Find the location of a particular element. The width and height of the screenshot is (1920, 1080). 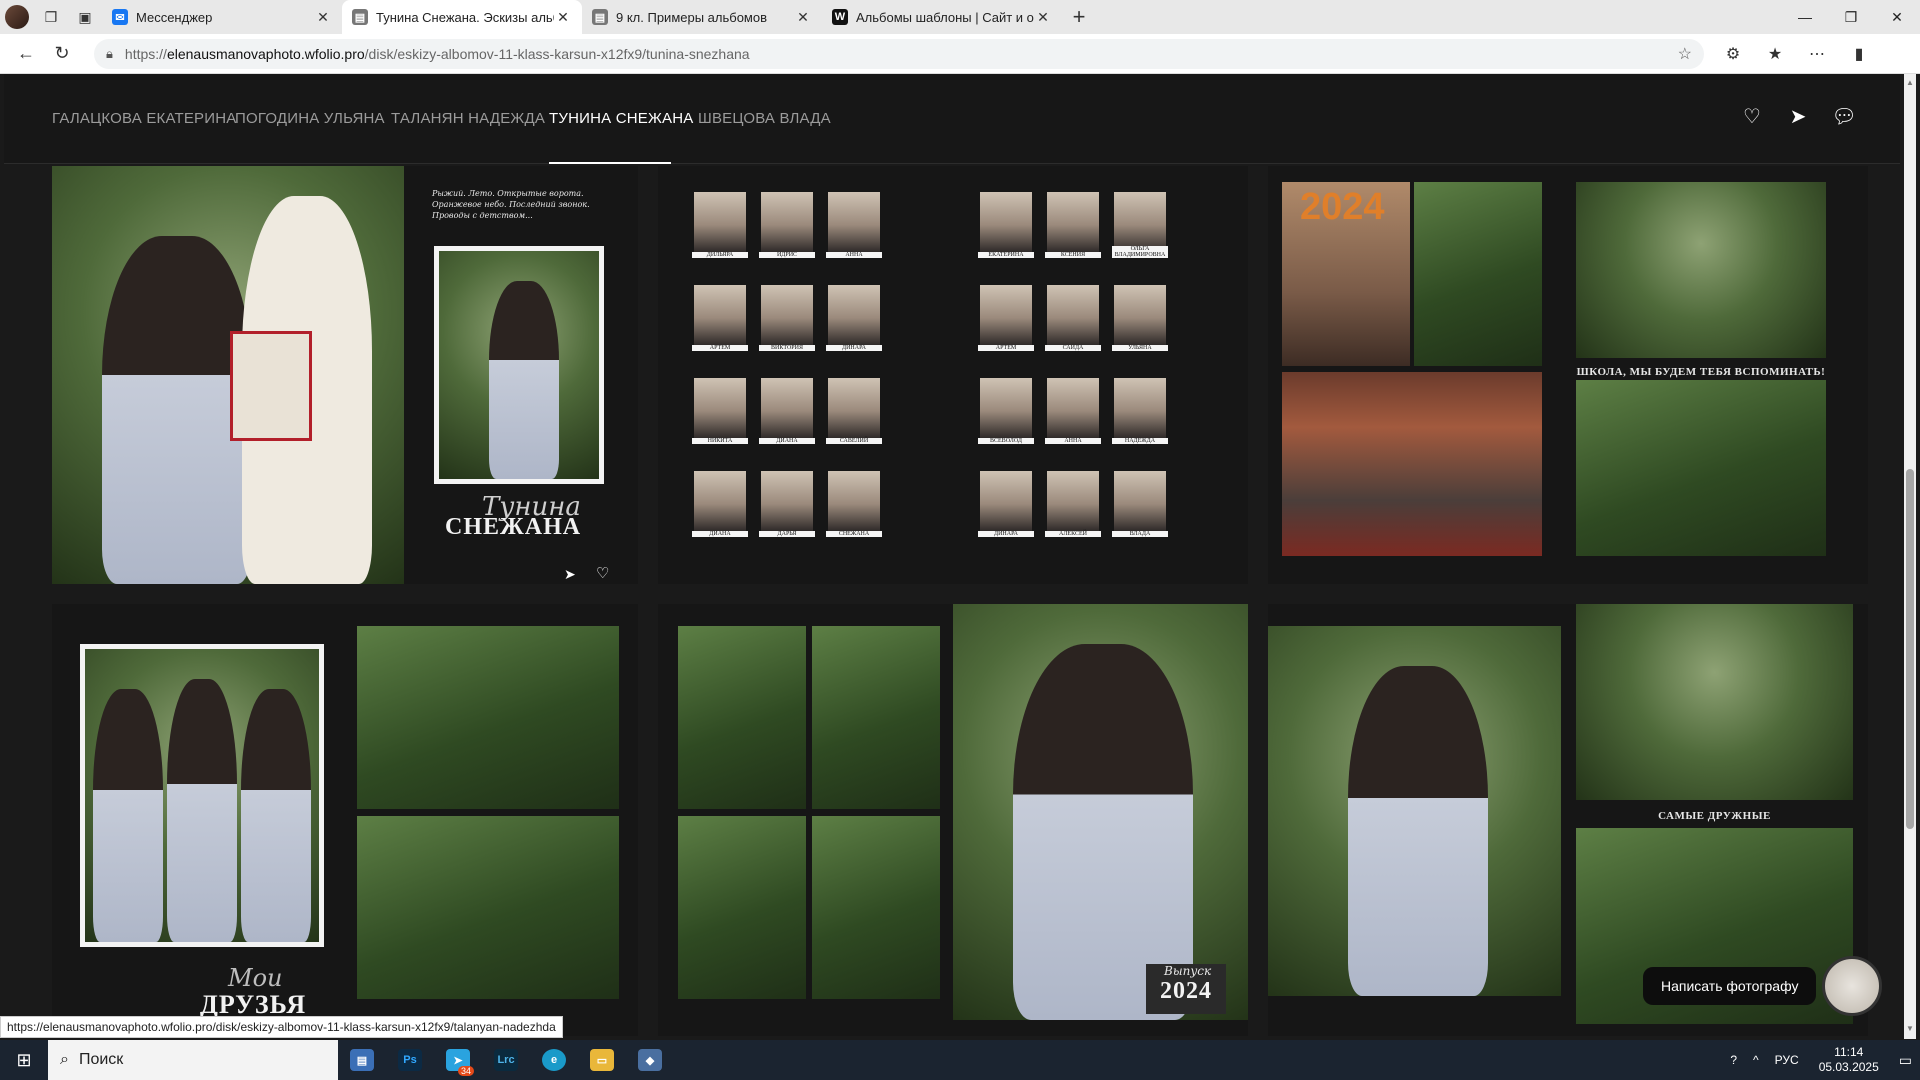

send-icon: ➤ is located at coordinates (1798, 116).